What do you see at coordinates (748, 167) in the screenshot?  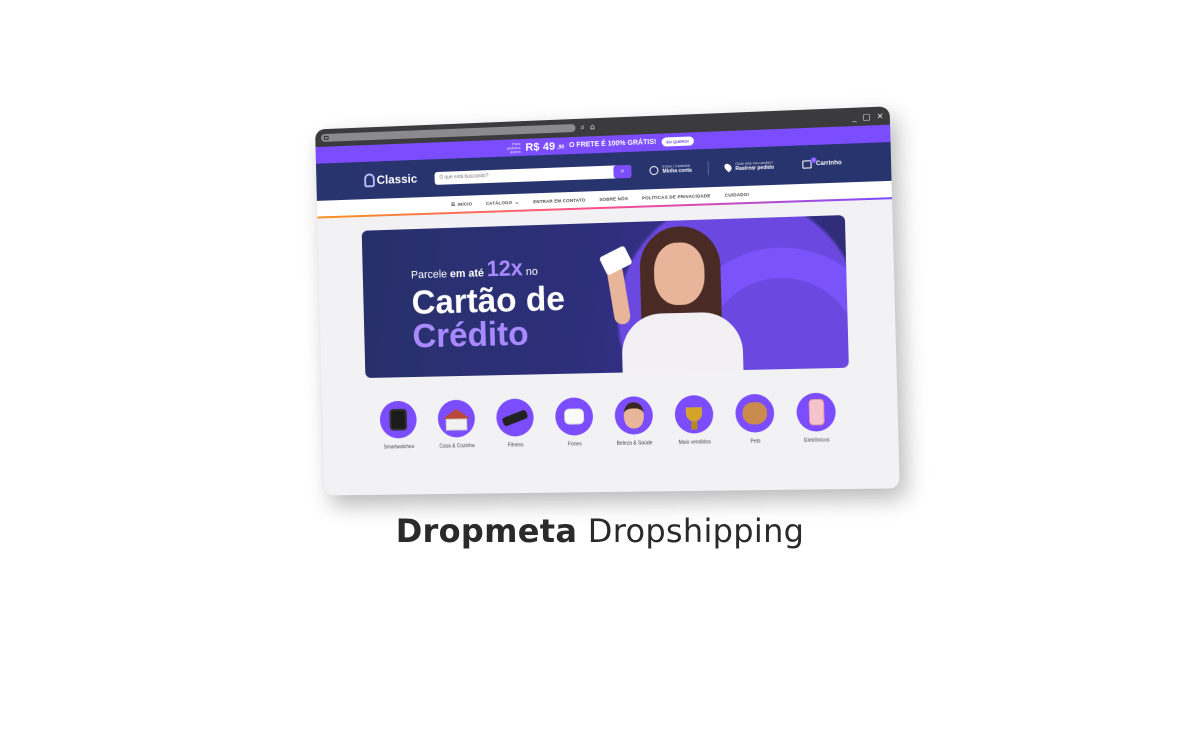 I see `track-order-link: Onde está meu pedido? Rastrear pedido` at bounding box center [748, 167].